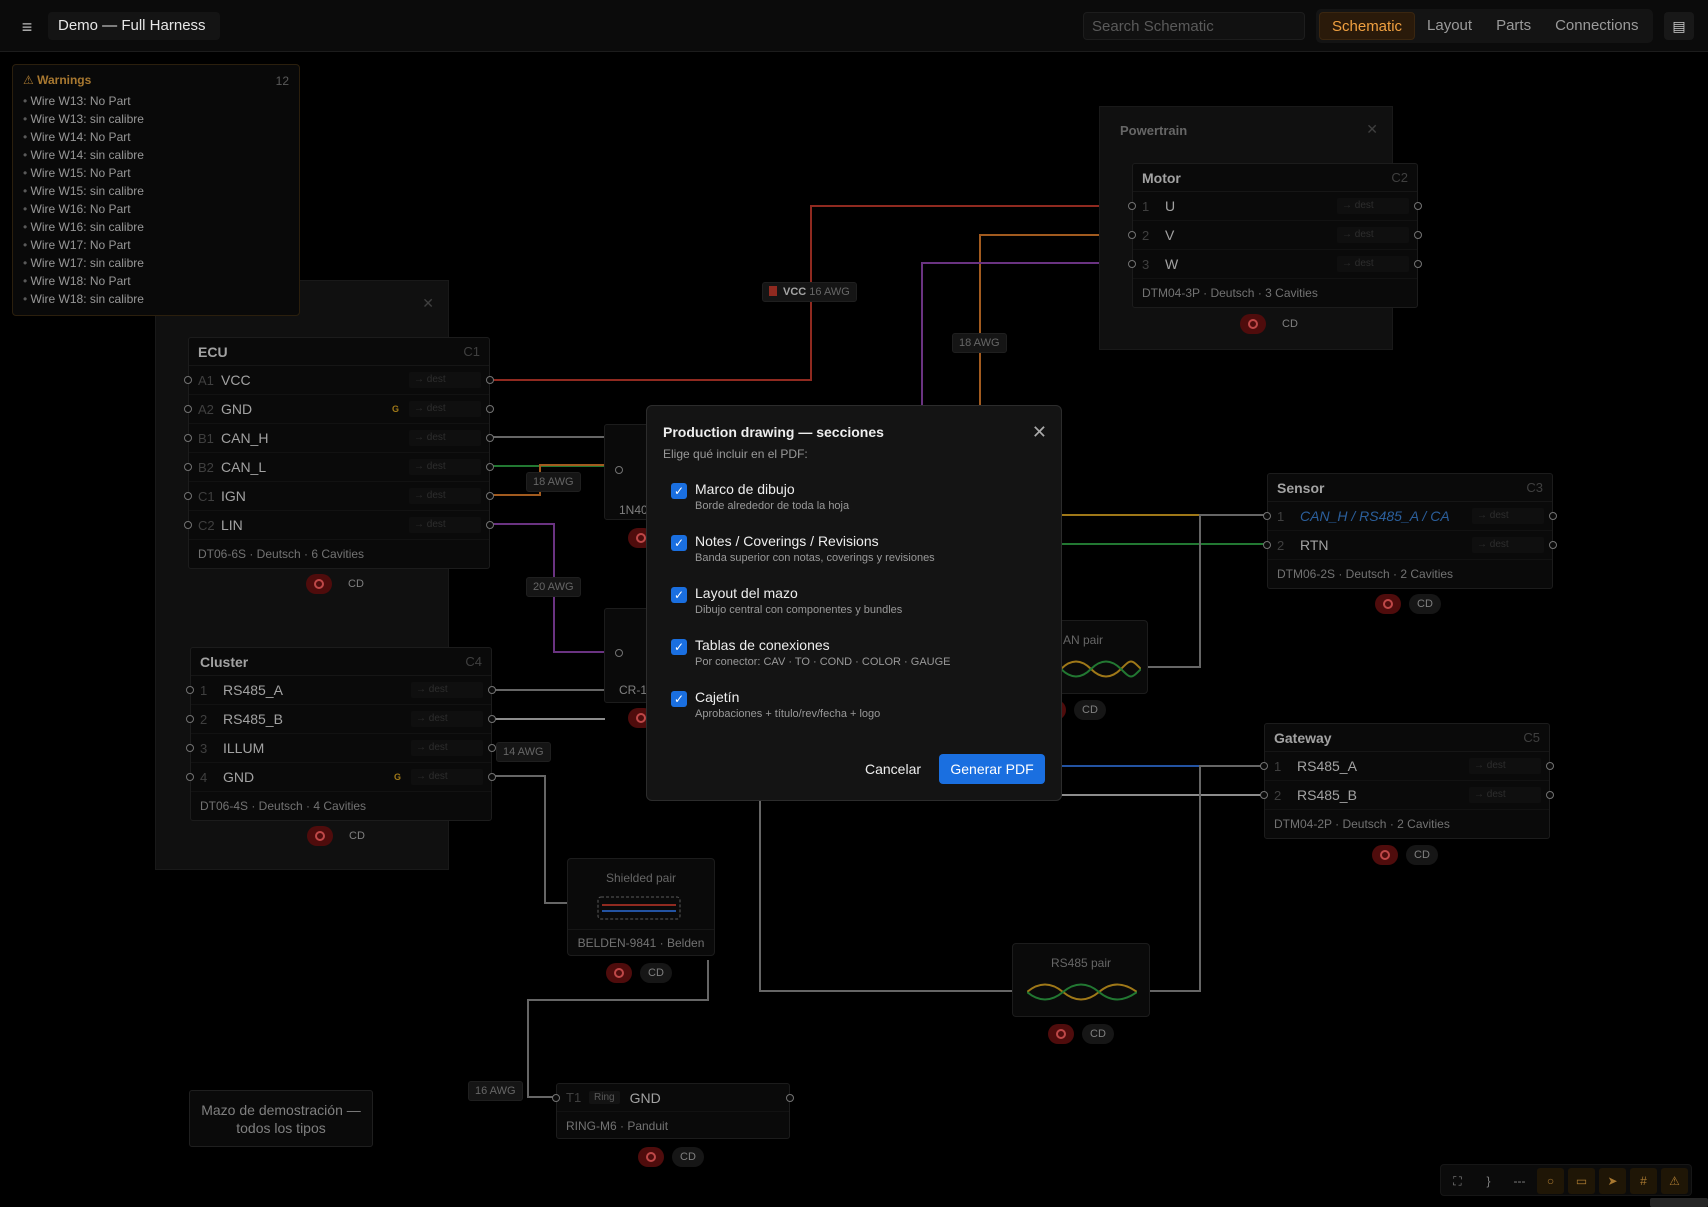 This screenshot has width=1708, height=1207. Describe the element at coordinates (788, 714) in the screenshot. I see `option-desc: Aprobaciones + título/rev/fecha + logo` at that location.